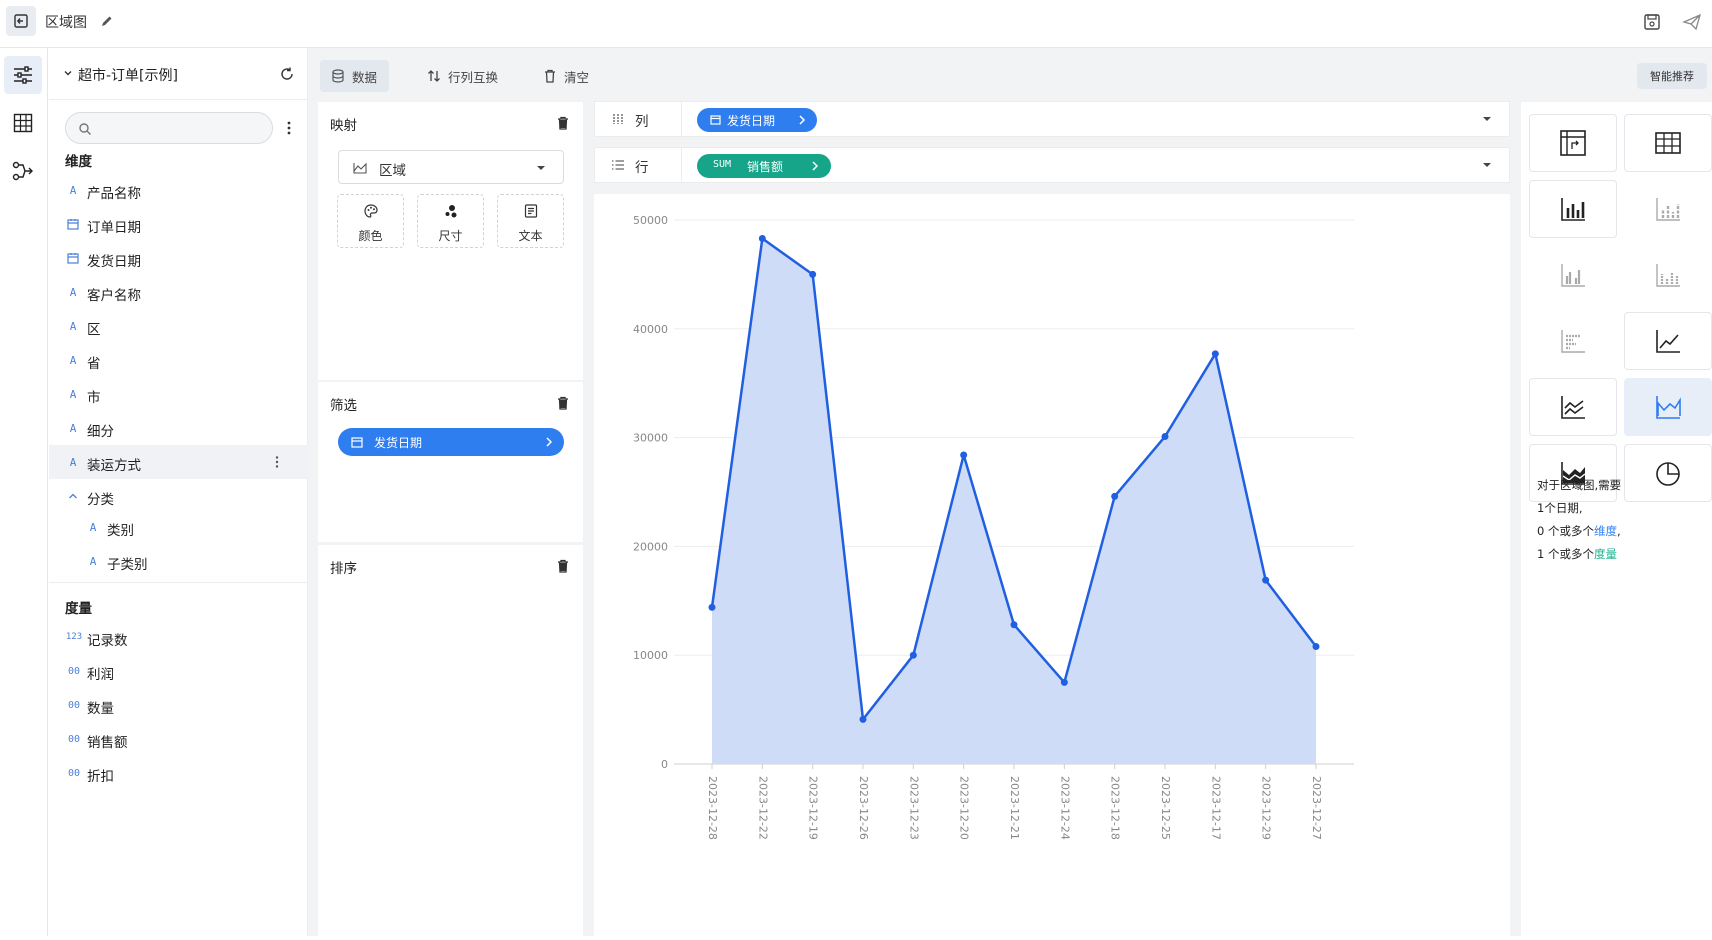  What do you see at coordinates (451, 167) in the screenshot?
I see `mark-type-select: 区域` at bounding box center [451, 167].